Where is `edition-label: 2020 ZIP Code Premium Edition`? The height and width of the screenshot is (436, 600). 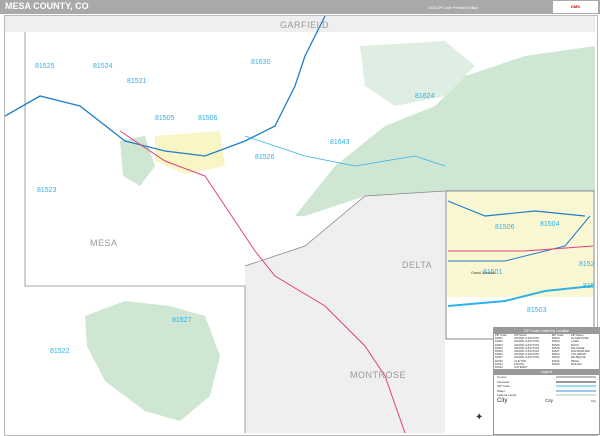 edition-label: 2020 ZIP Code Premium Edition is located at coordinates (453, 8).